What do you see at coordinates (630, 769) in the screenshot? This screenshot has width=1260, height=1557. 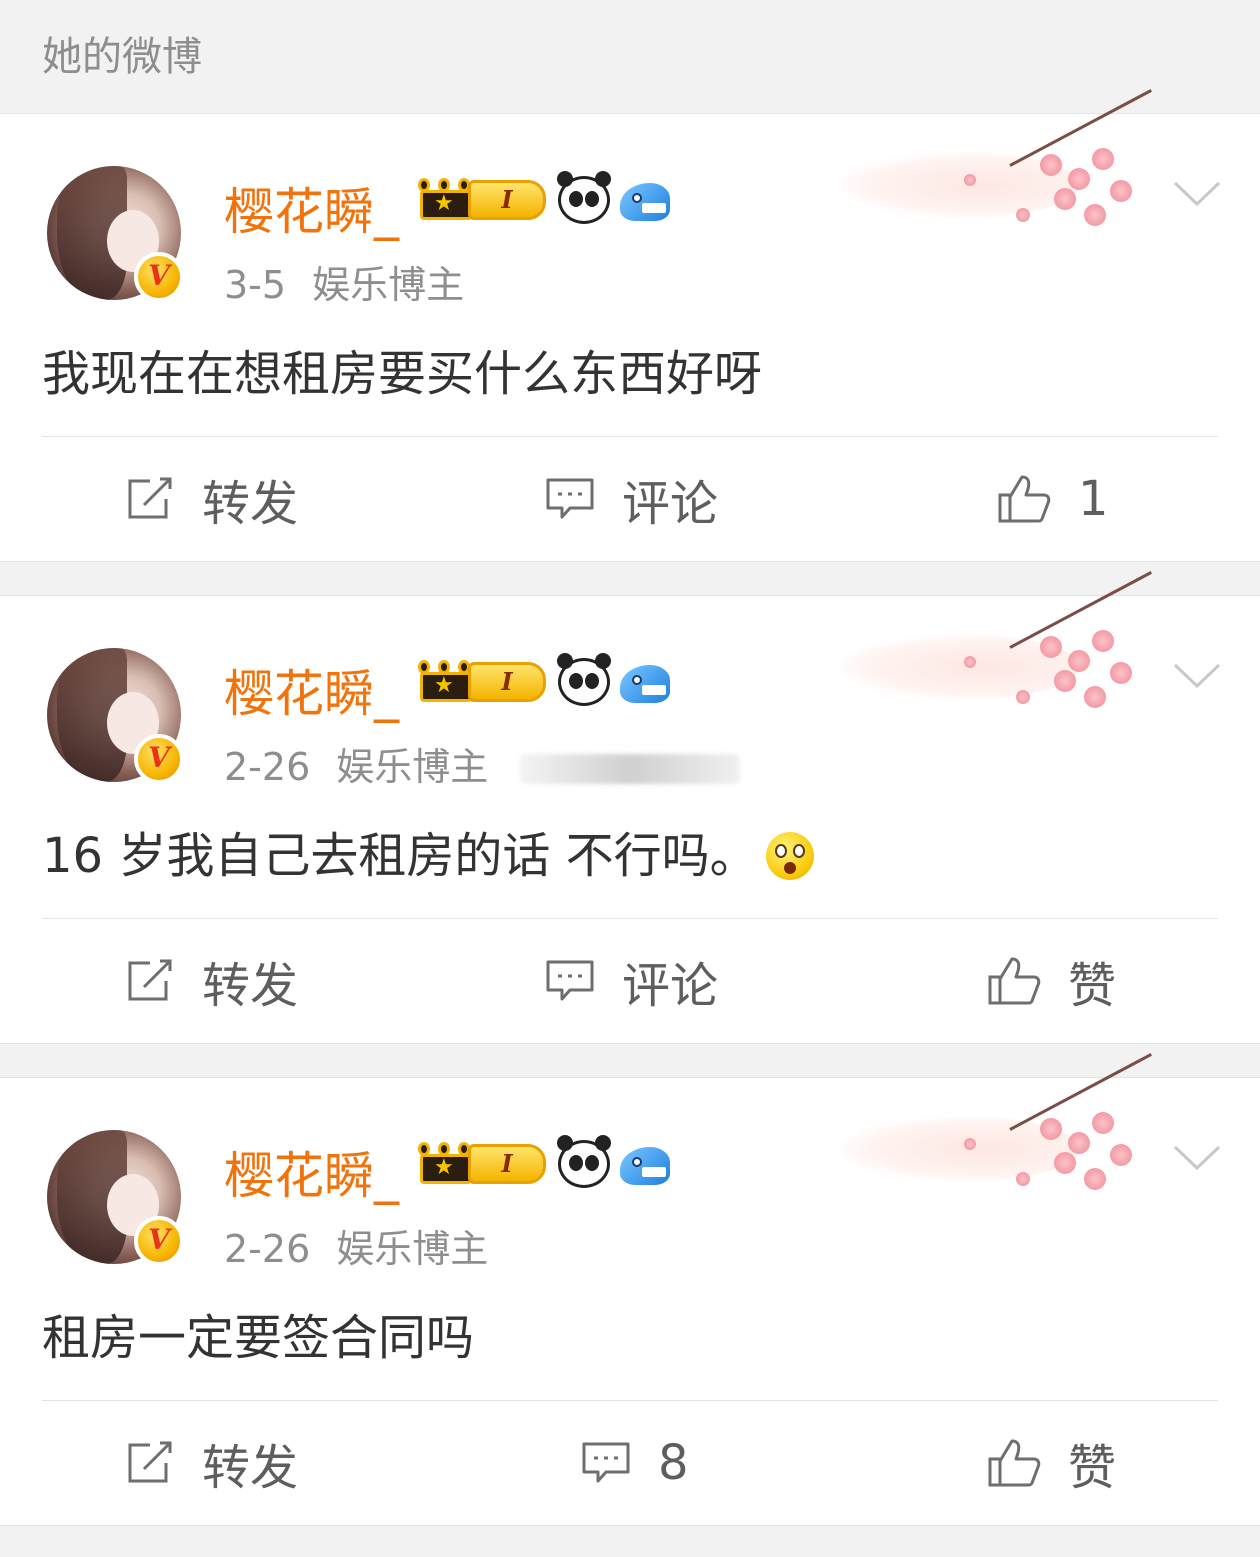 I see `blurred-text` at bounding box center [630, 769].